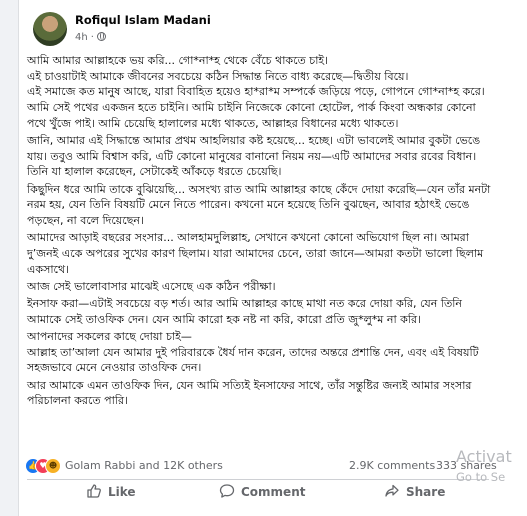  Describe the element at coordinates (122, 492) in the screenshot. I see `like-label: Like` at that location.